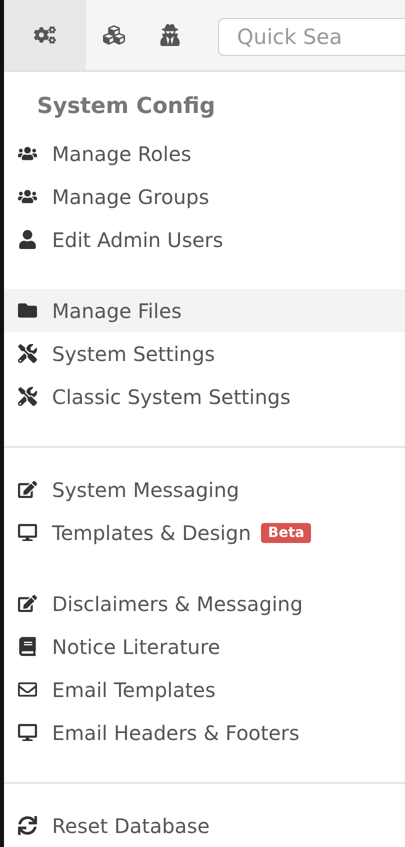  Describe the element at coordinates (27, 825) in the screenshot. I see `refresh-icon` at that location.